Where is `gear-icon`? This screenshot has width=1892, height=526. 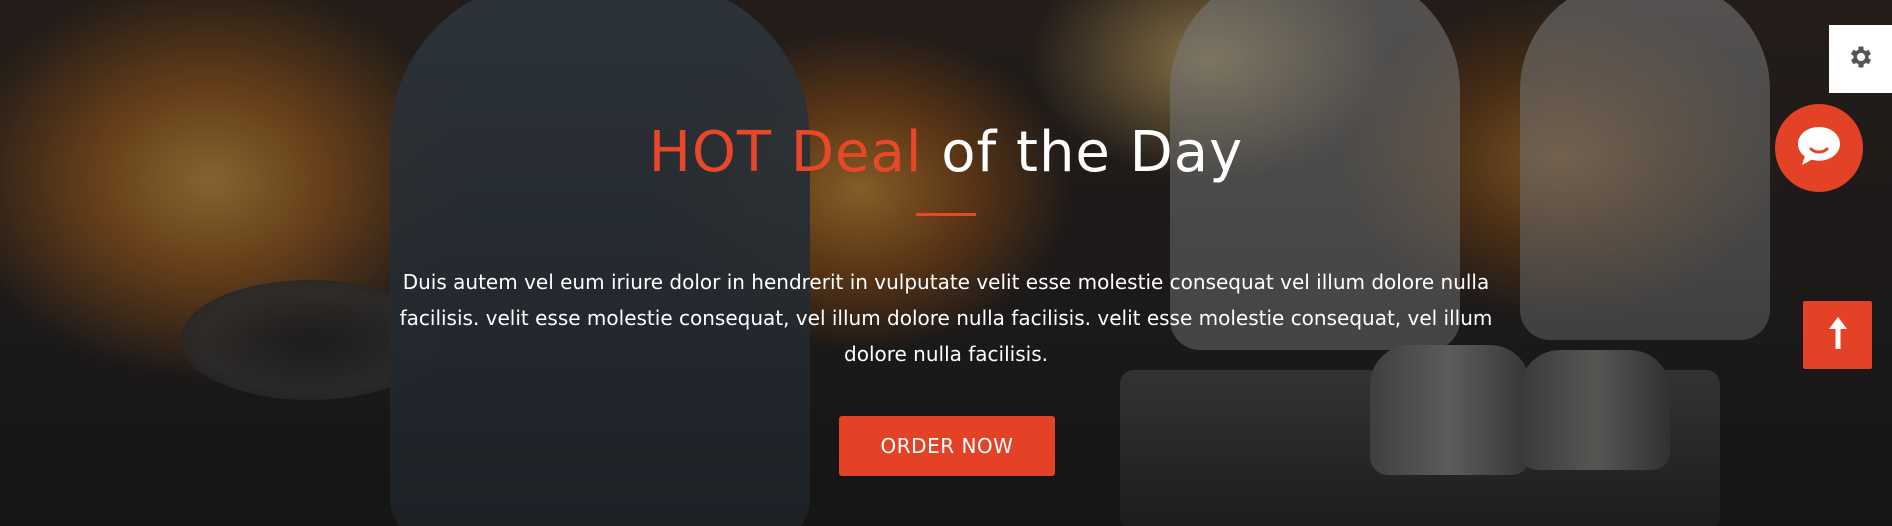
gear-icon is located at coordinates (1861, 59).